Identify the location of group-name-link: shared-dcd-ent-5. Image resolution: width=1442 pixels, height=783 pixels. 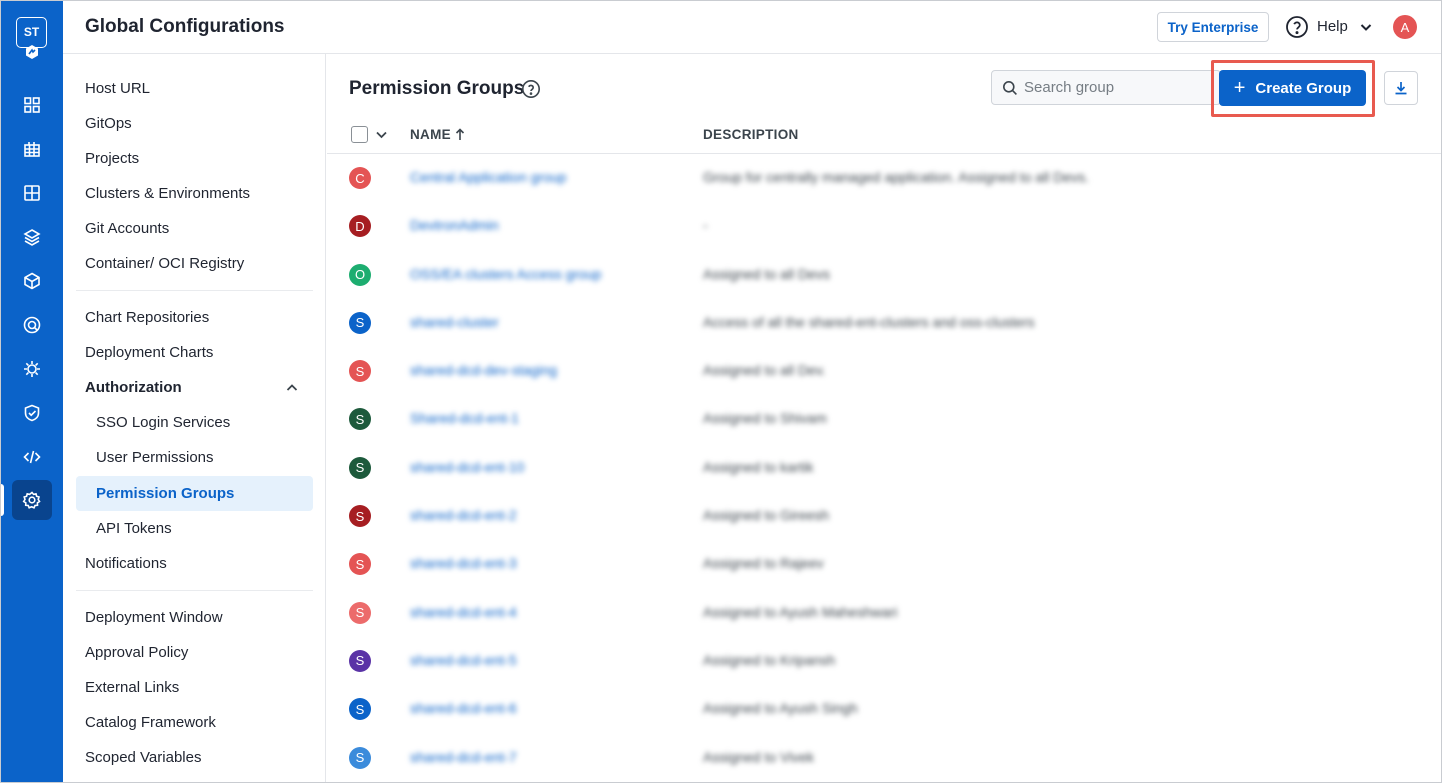
(463, 660).